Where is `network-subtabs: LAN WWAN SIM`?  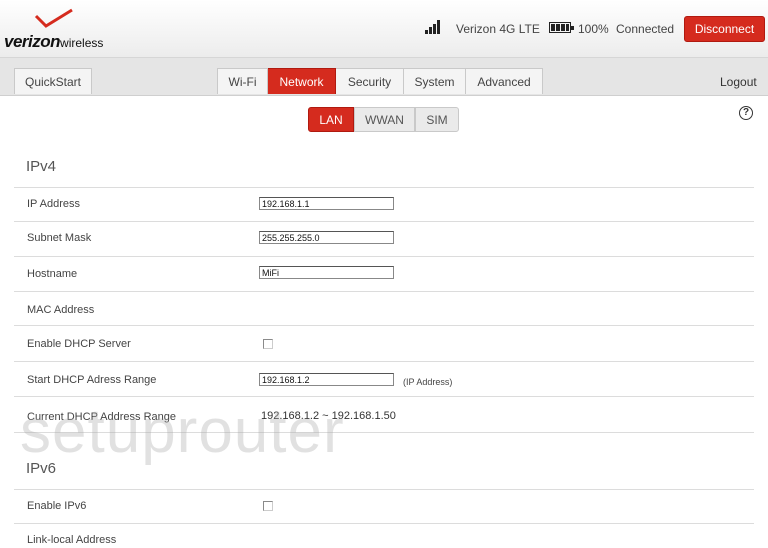
network-subtabs: LAN WWAN SIM is located at coordinates (383, 119).